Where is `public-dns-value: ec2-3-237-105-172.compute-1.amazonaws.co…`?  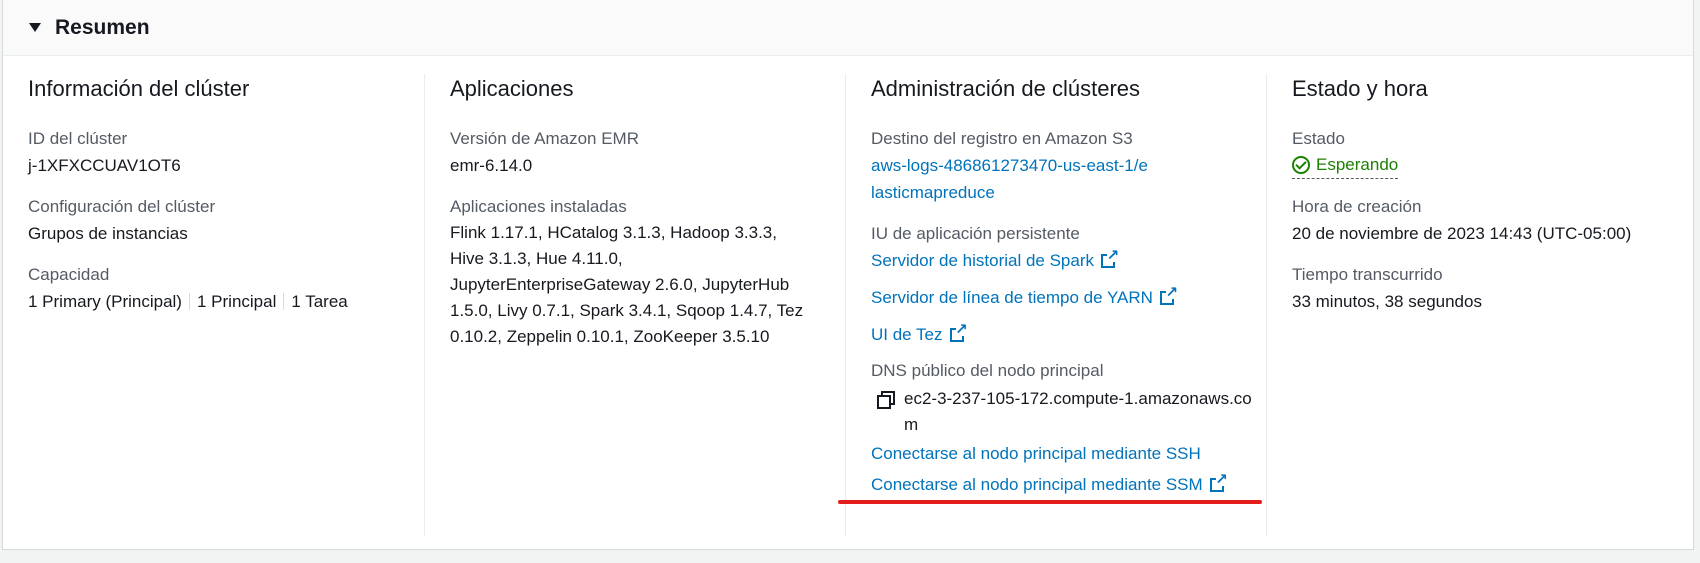 public-dns-value: ec2-3-237-105-172.compute-1.amazonaws.co… is located at coordinates (1078, 411).